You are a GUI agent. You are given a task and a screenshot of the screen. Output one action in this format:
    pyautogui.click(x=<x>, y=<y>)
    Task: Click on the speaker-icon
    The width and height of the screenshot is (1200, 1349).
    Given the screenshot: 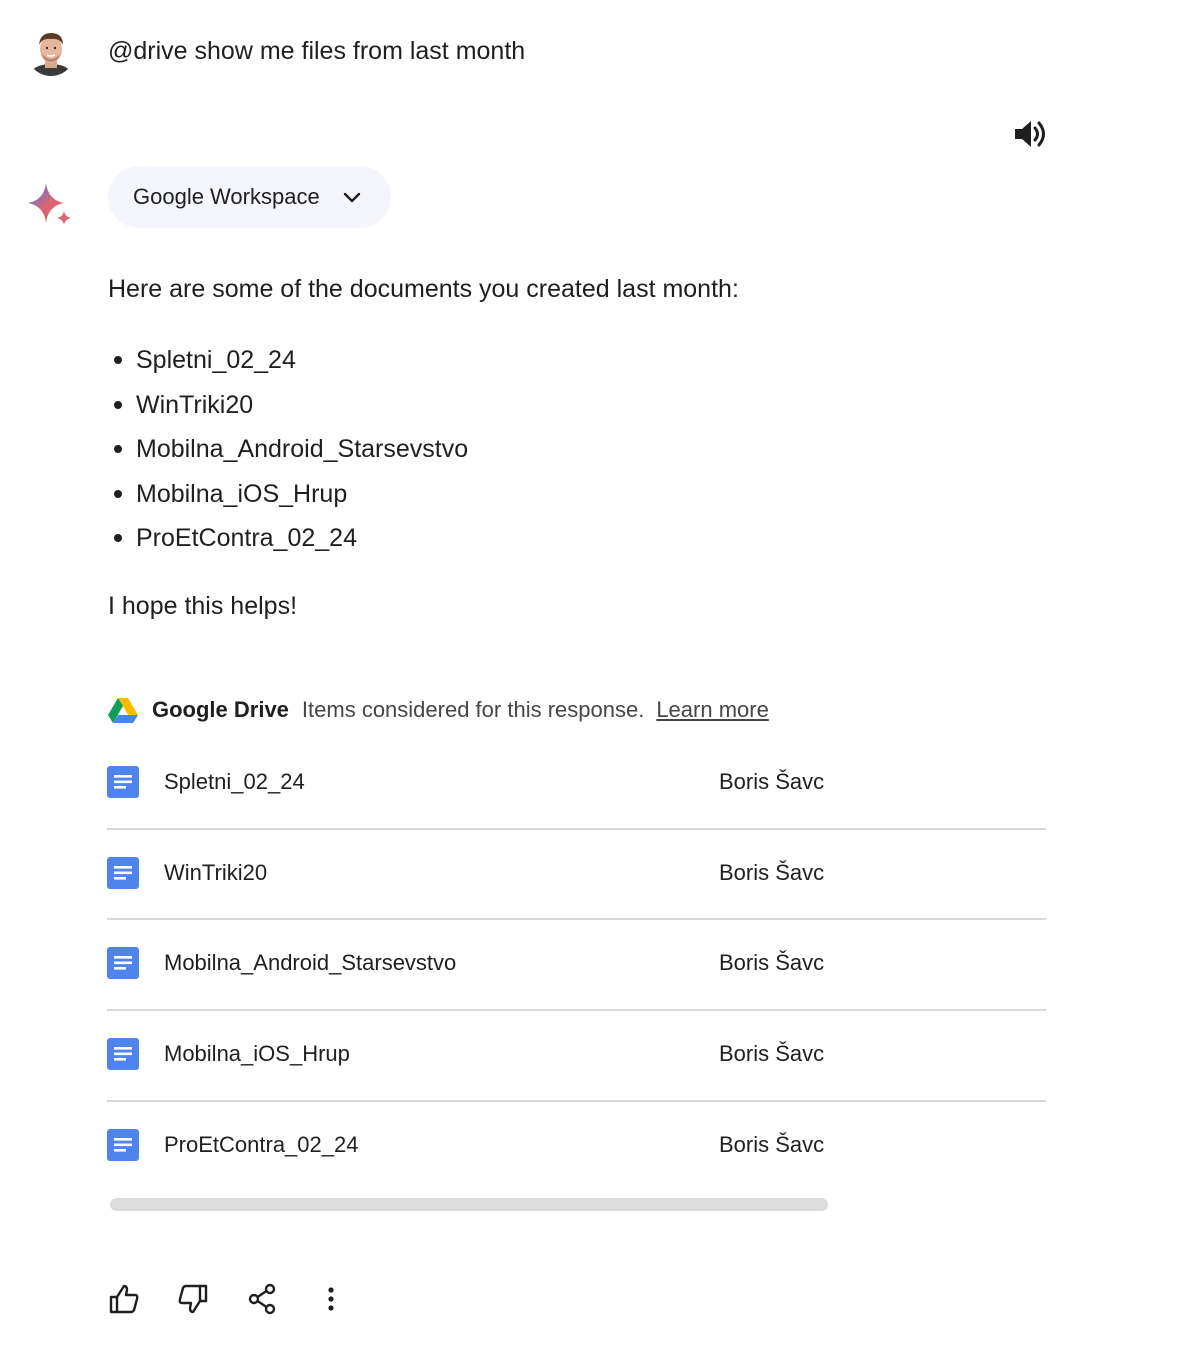 What is the action you would take?
    pyautogui.click(x=1030, y=134)
    